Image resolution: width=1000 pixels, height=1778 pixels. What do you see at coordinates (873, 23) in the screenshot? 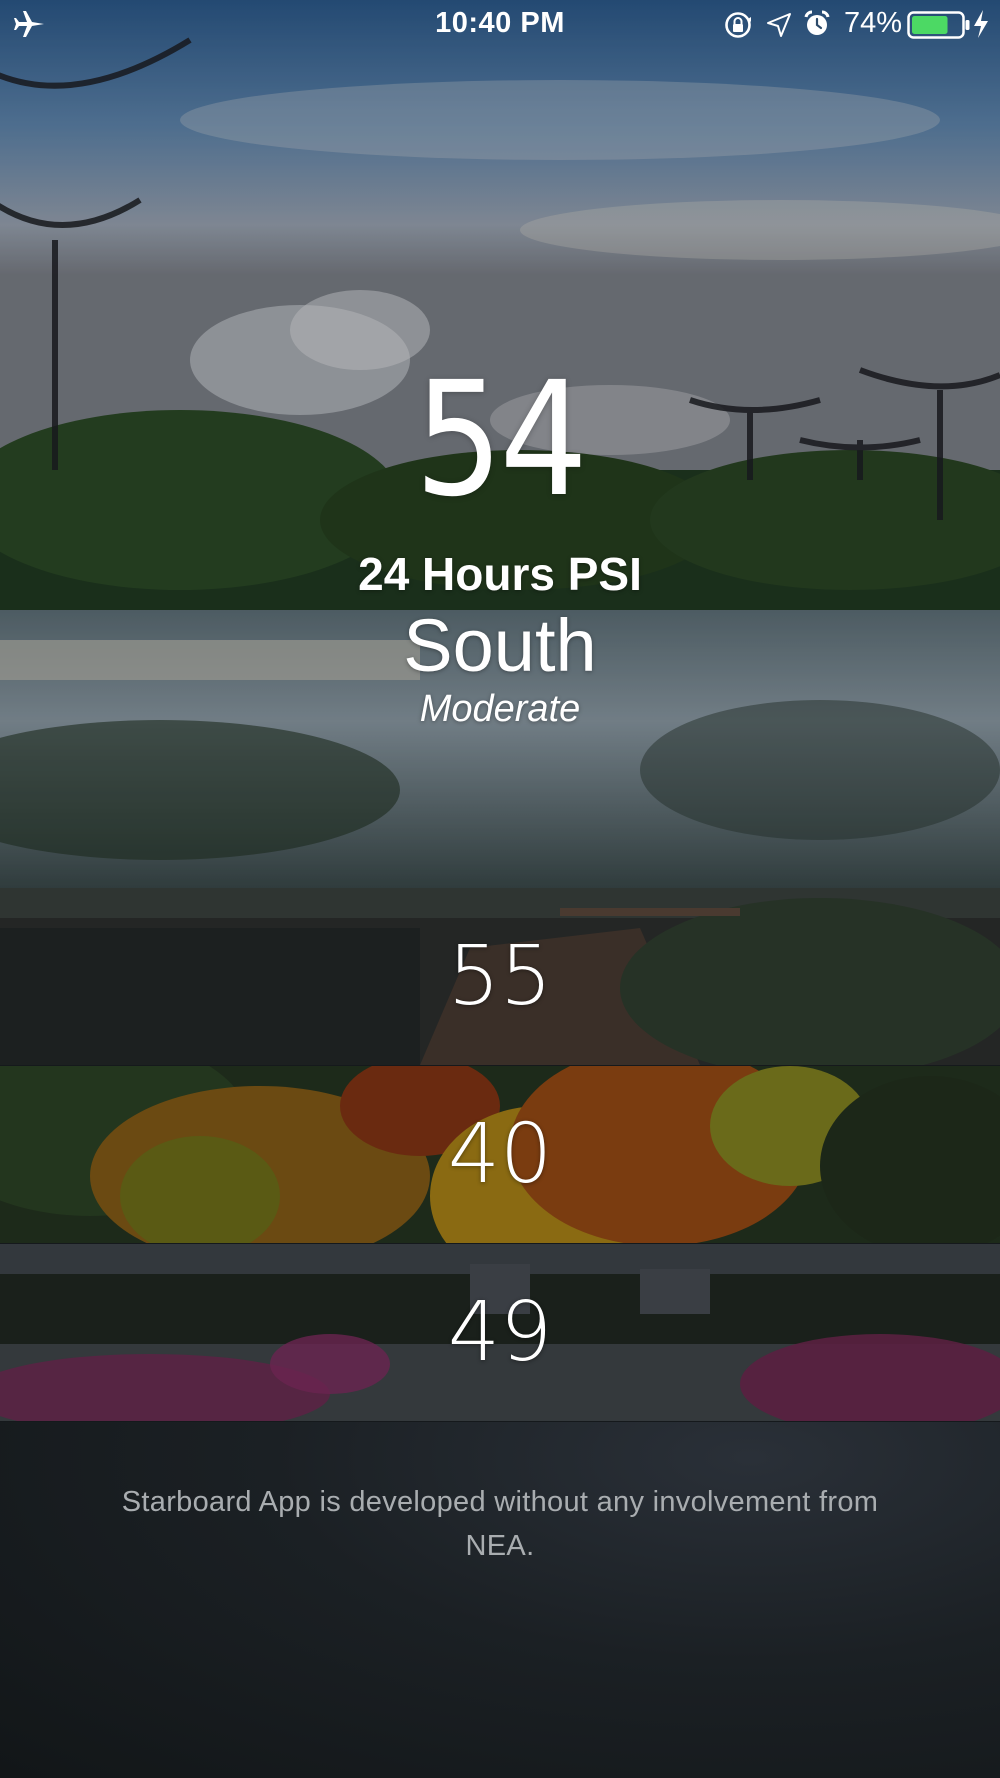
I see `battery-percentage: 74%` at bounding box center [873, 23].